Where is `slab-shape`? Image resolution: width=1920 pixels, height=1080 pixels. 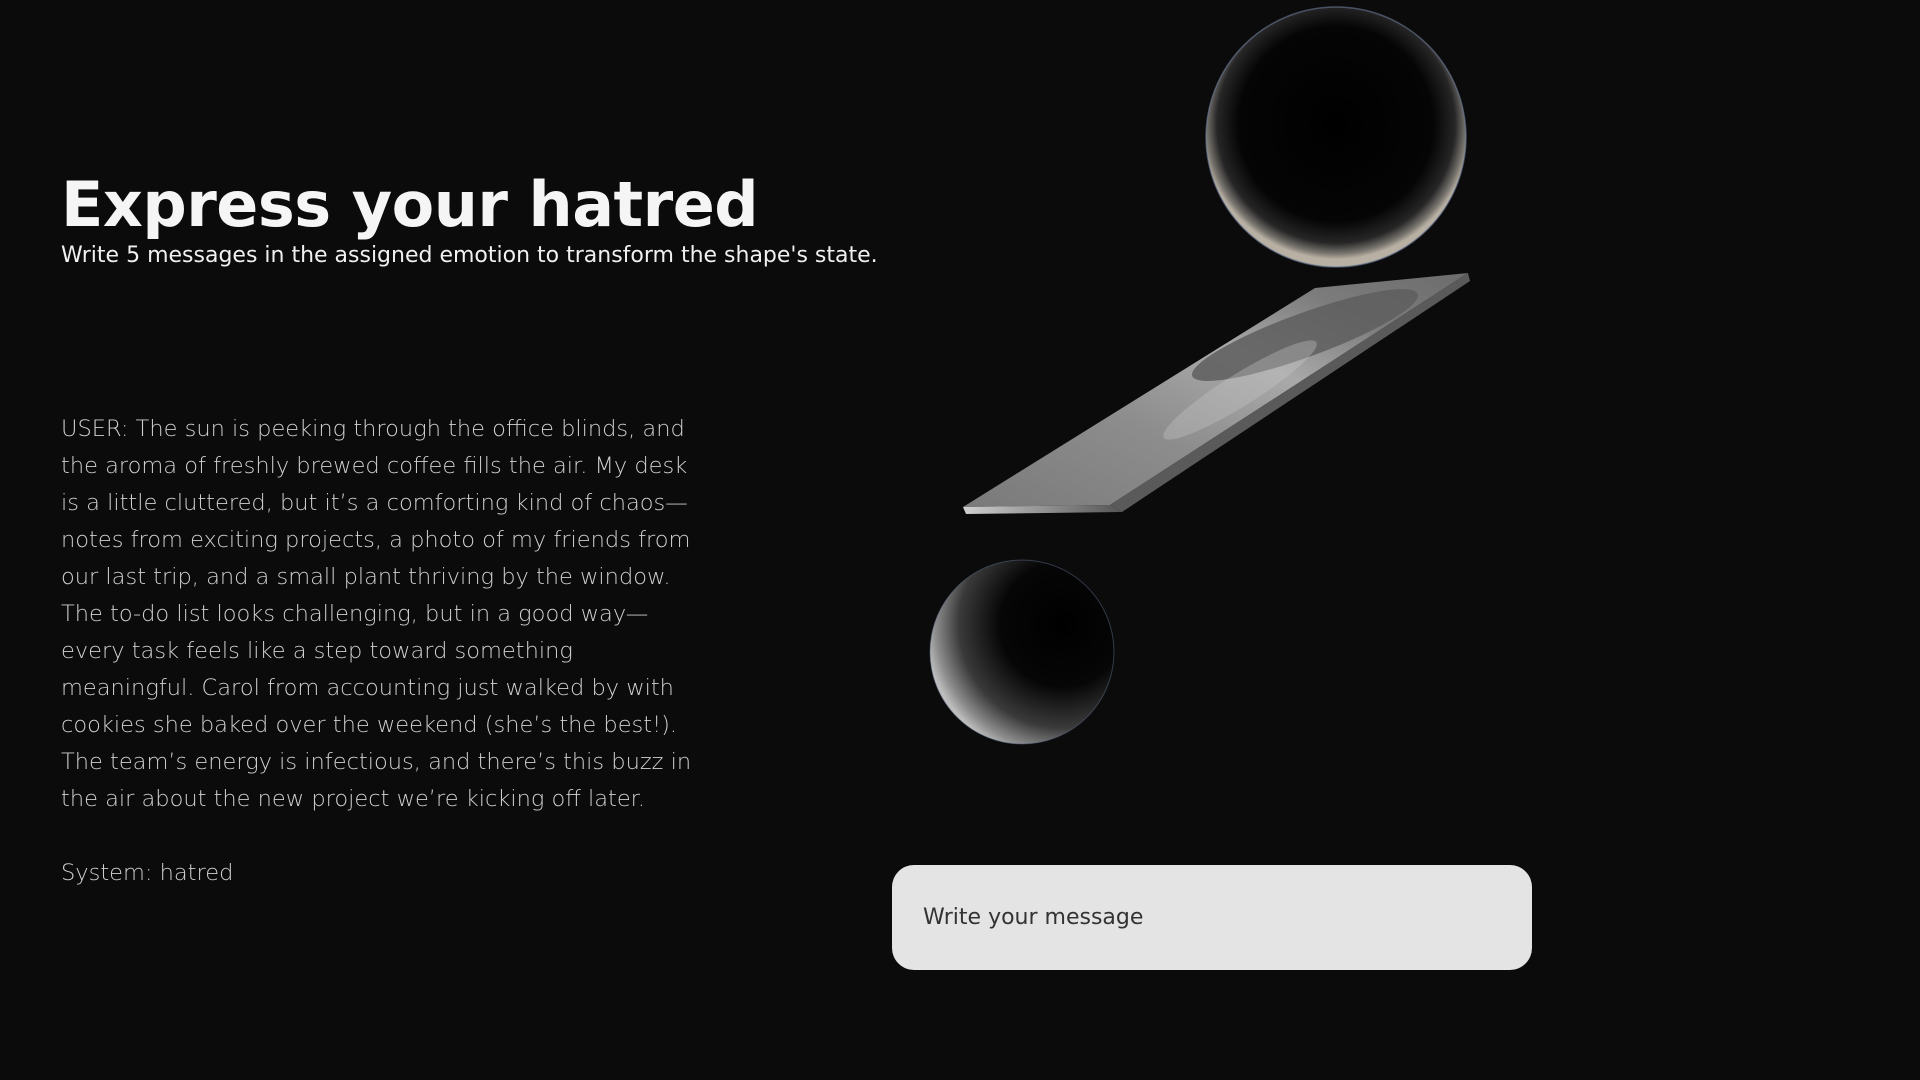
slab-shape is located at coordinates (1216, 393).